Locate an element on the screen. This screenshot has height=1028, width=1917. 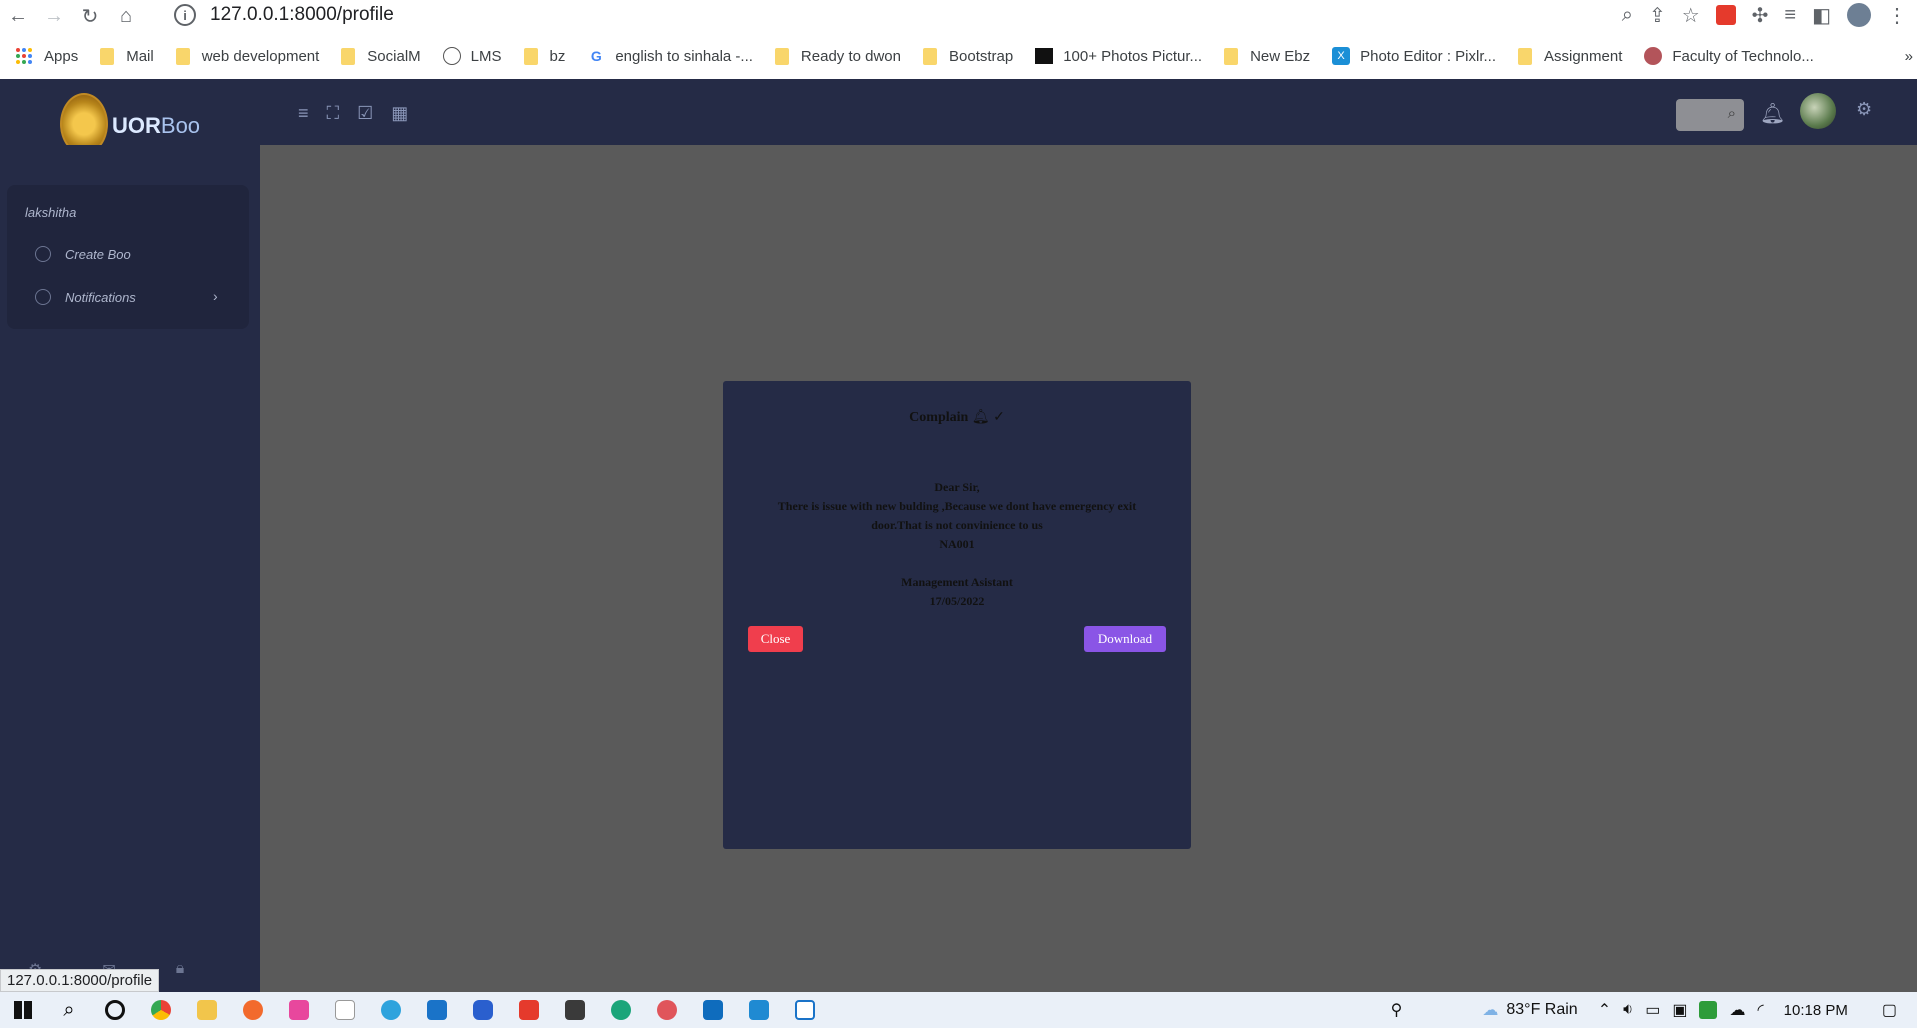
brand: UORBoo is located at coordinates (156, 126).